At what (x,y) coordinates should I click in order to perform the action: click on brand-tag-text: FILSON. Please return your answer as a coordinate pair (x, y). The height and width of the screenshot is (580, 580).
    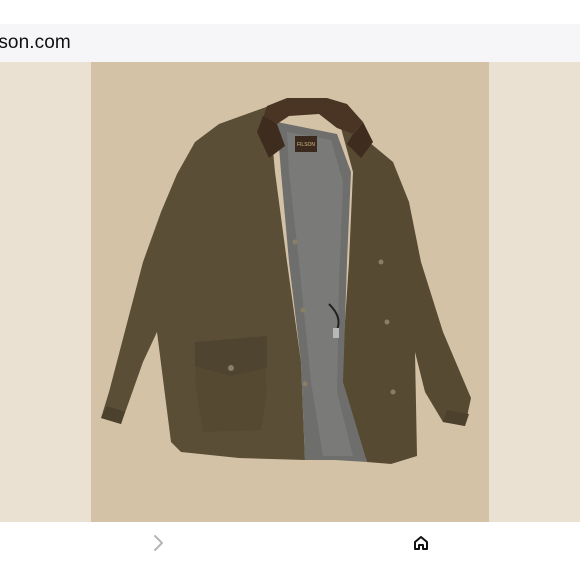
    Looking at the image, I should click on (306, 145).